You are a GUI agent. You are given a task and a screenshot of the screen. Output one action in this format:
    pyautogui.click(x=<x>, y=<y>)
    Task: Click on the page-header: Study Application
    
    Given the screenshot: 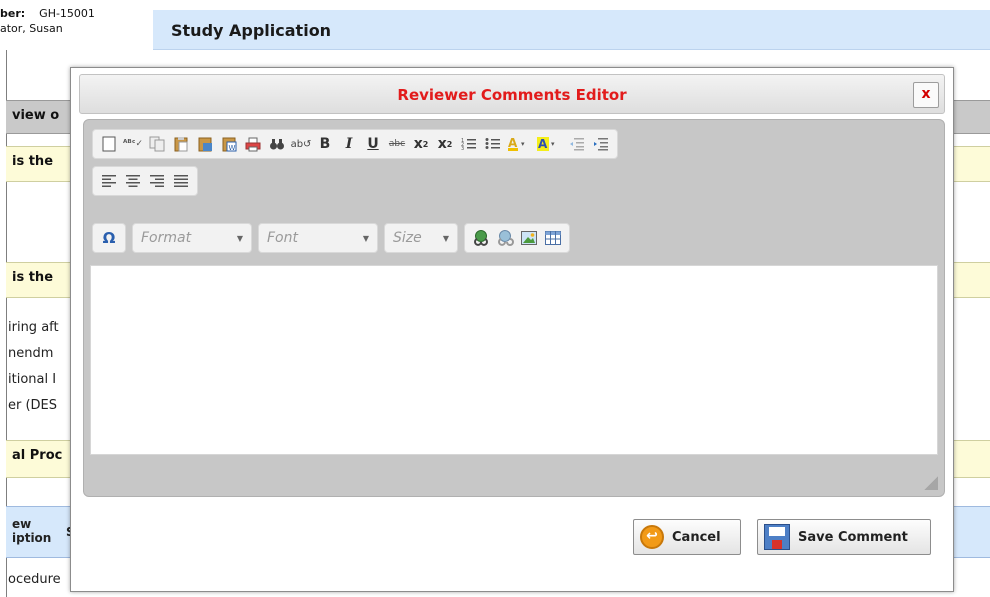 What is the action you would take?
    pyautogui.click(x=571, y=30)
    